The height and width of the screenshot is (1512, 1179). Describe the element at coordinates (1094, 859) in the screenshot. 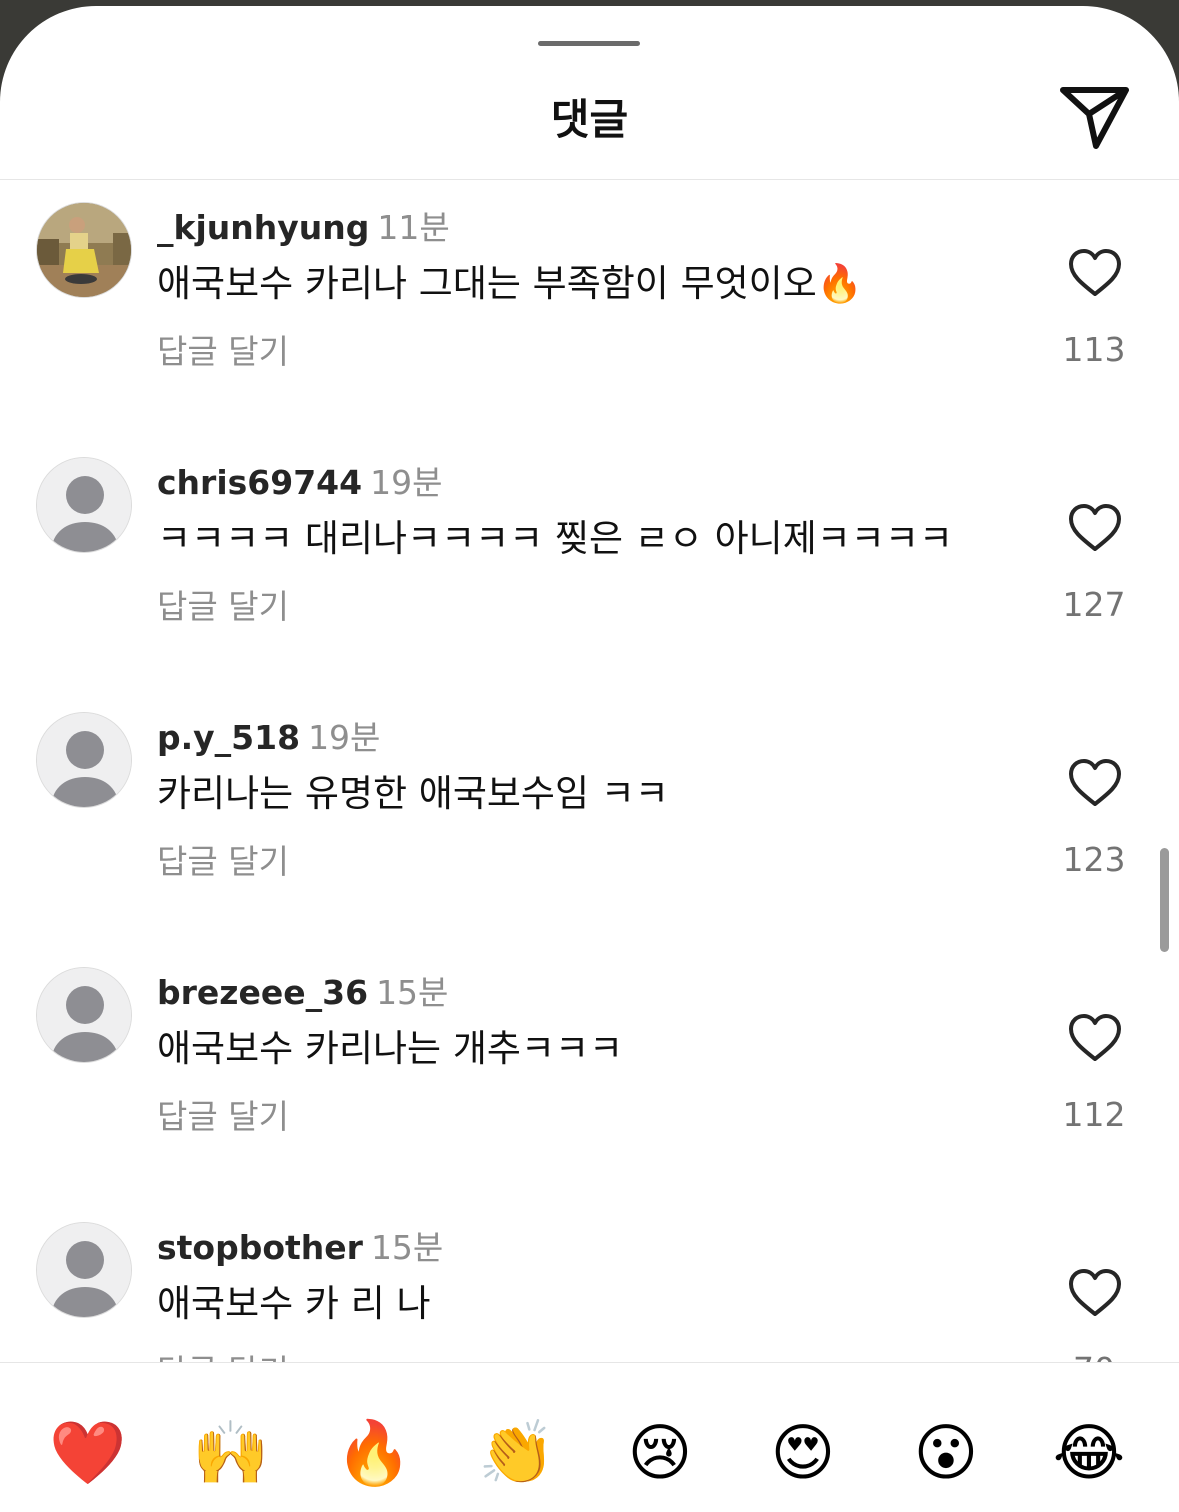

I see `like-count: 123` at that location.